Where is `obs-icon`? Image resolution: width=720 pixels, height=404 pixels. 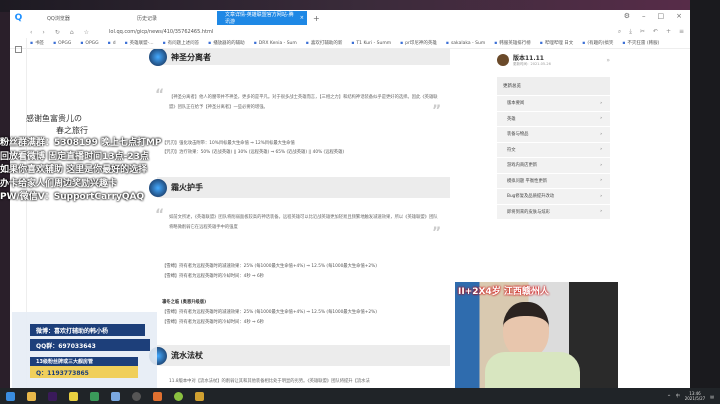
obs-icon is located at coordinates (136, 396).